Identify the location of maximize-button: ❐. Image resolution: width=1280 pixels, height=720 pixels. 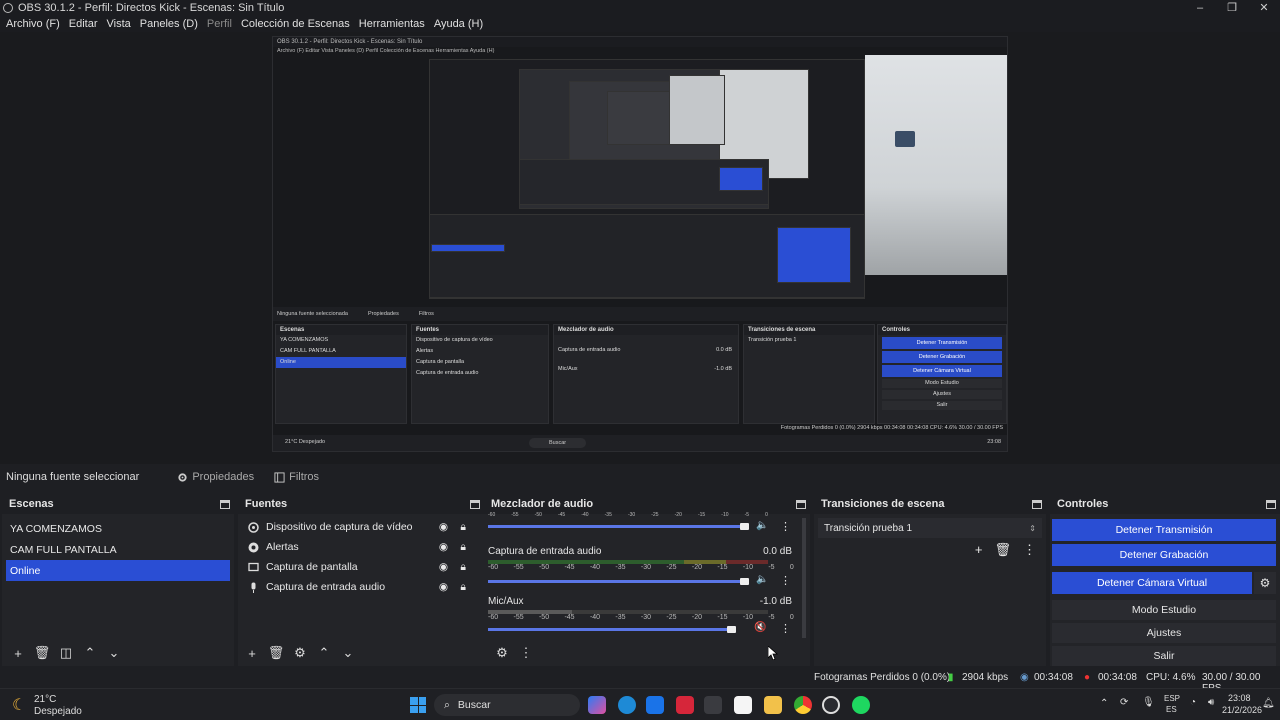
(1232, 8).